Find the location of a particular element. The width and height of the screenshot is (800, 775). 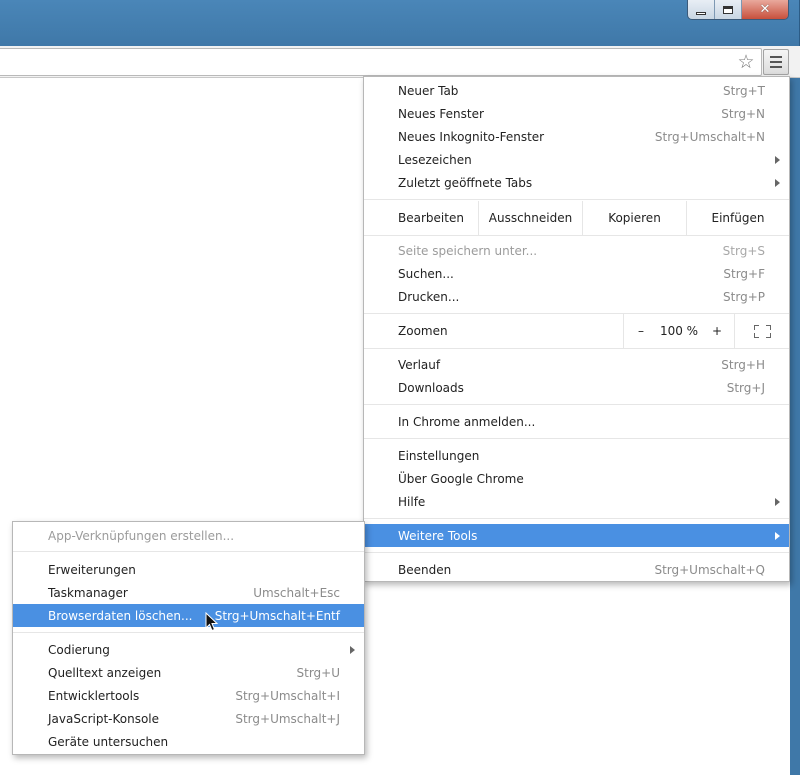

minimize-button is located at coordinates (701, 9).